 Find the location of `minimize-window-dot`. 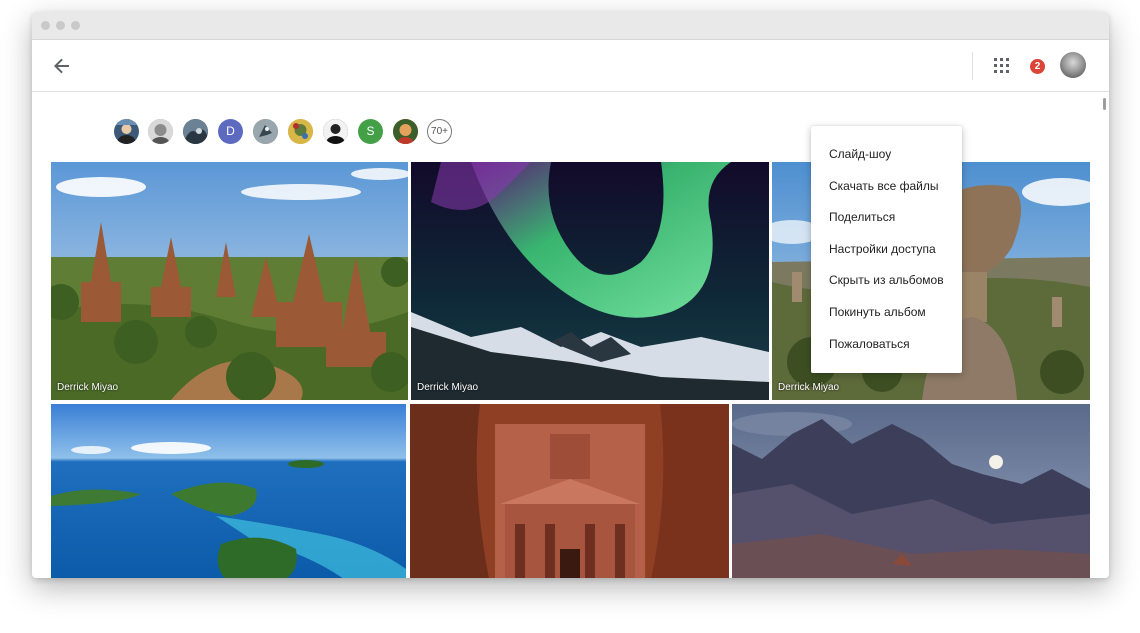

minimize-window-dot is located at coordinates (60, 25).